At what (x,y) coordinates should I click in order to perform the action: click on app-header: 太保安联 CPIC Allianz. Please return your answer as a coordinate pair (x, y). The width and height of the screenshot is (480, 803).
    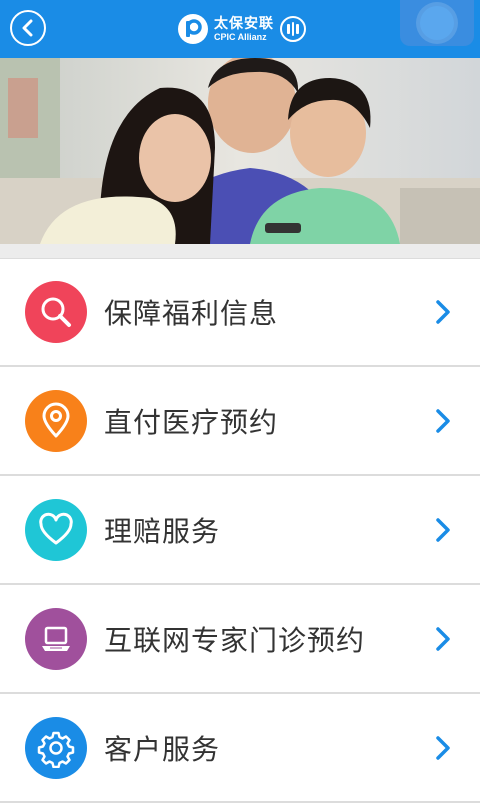
    Looking at the image, I should click on (240, 29).